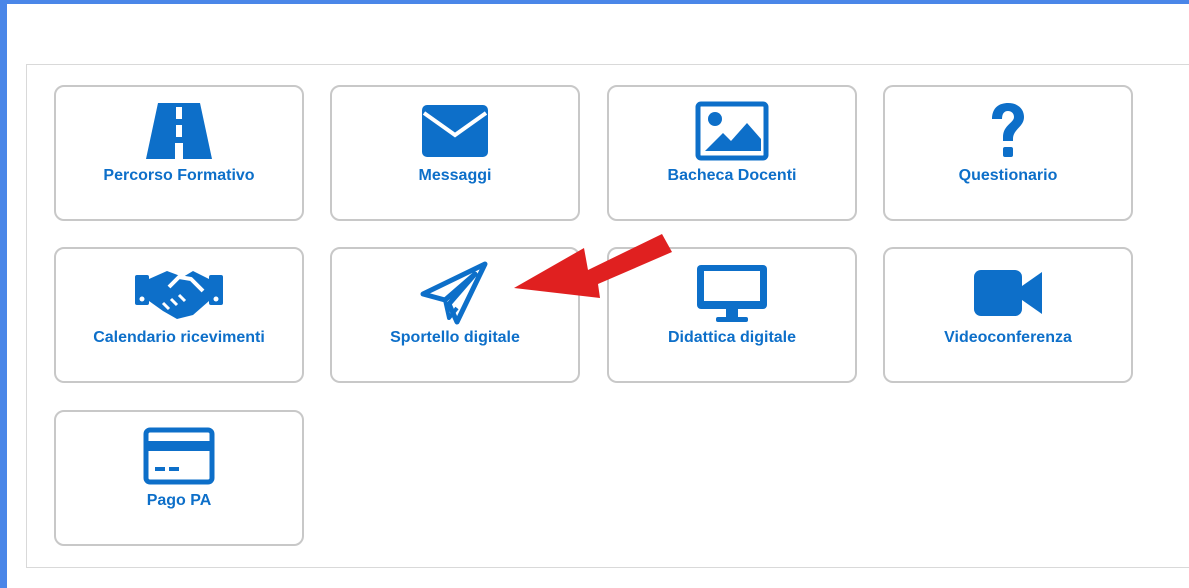 The height and width of the screenshot is (588, 1189). What do you see at coordinates (1008, 337) in the screenshot?
I see `tile-label: Videoconferenza` at bounding box center [1008, 337].